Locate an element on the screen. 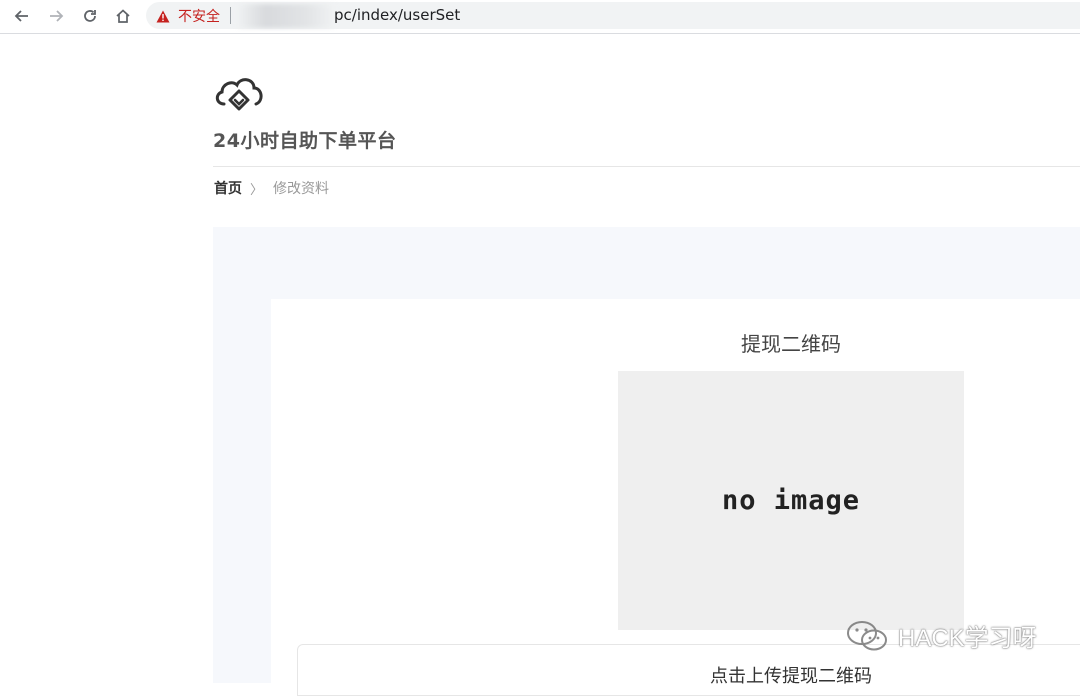 Image resolution: width=1080 pixels, height=696 pixels. home-icon is located at coordinates (123, 16).